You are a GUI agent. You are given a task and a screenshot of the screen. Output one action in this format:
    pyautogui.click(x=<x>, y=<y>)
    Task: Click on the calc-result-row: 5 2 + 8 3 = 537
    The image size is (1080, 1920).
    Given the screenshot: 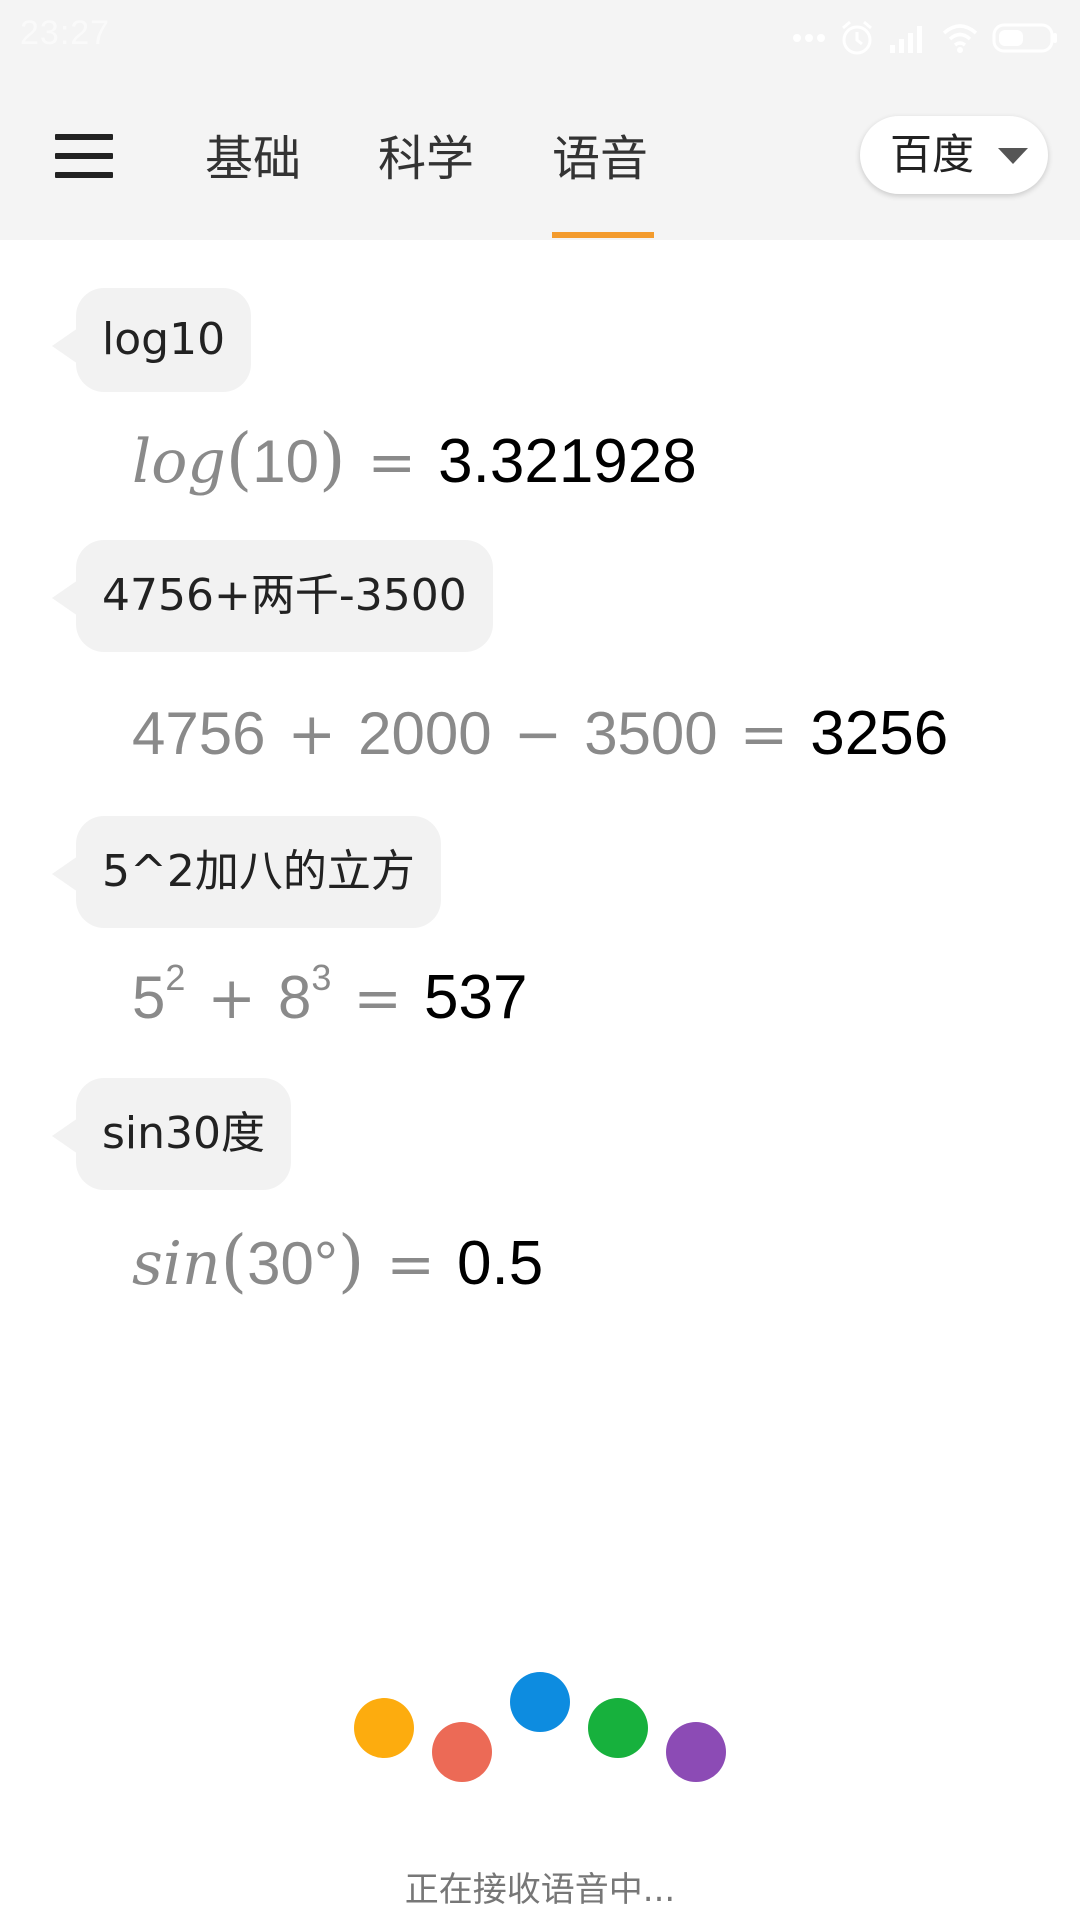 What is the action you would take?
    pyautogui.click(x=330, y=995)
    